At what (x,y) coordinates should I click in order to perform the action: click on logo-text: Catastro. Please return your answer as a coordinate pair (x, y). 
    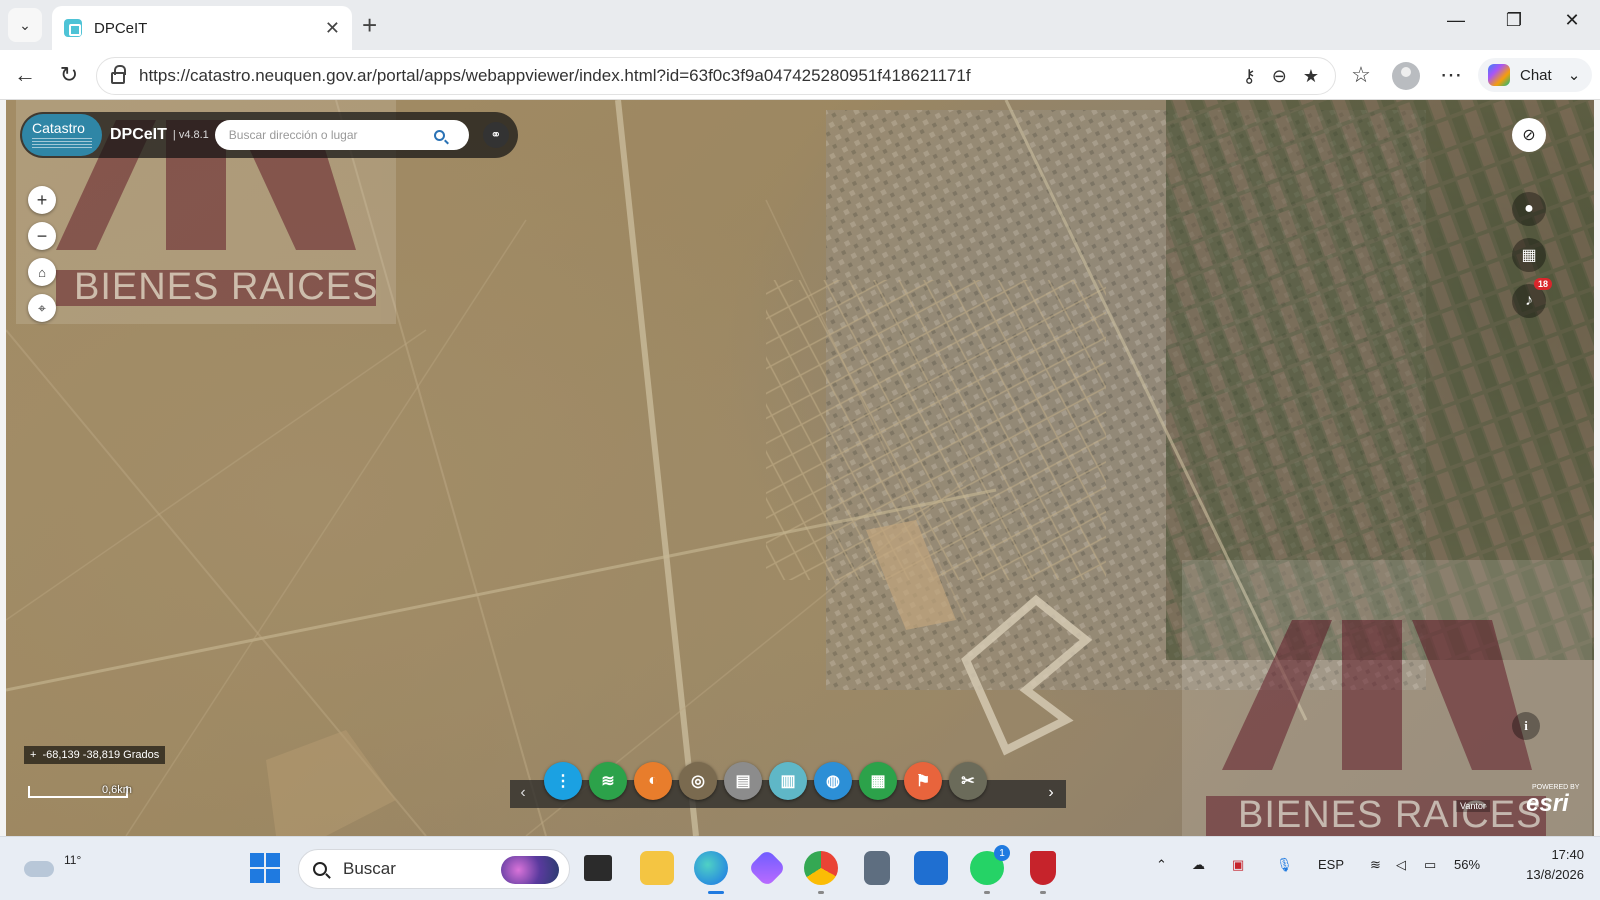
    Looking at the image, I should click on (58, 128).